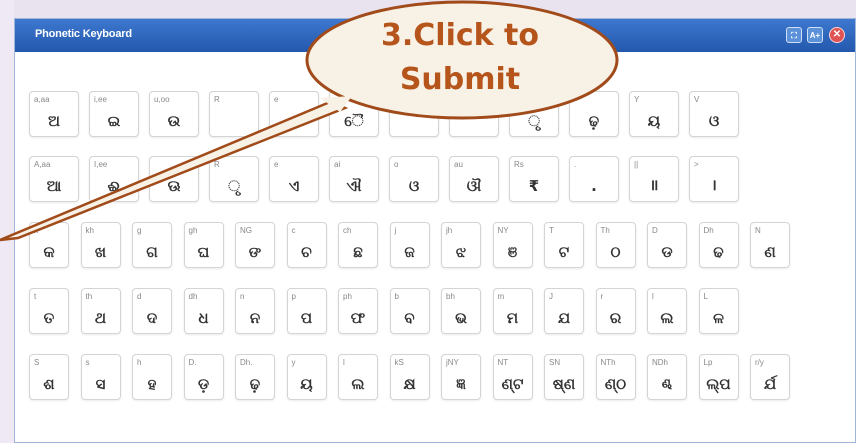 This screenshot has width=856, height=443. What do you see at coordinates (460, 35) in the screenshot?
I see `callout-line-1: 3.Click to` at bounding box center [460, 35].